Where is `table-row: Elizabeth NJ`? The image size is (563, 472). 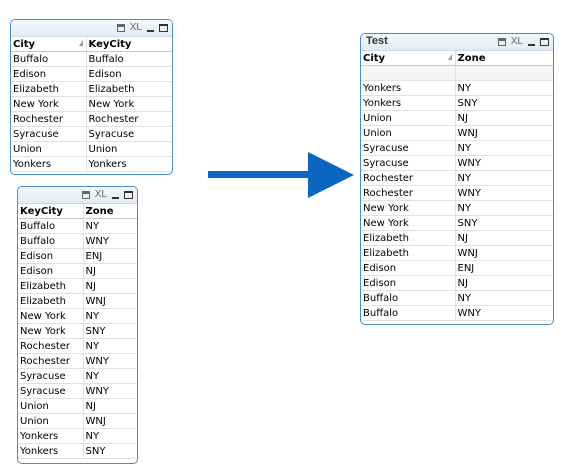 table-row: Elizabeth NJ is located at coordinates (457, 238).